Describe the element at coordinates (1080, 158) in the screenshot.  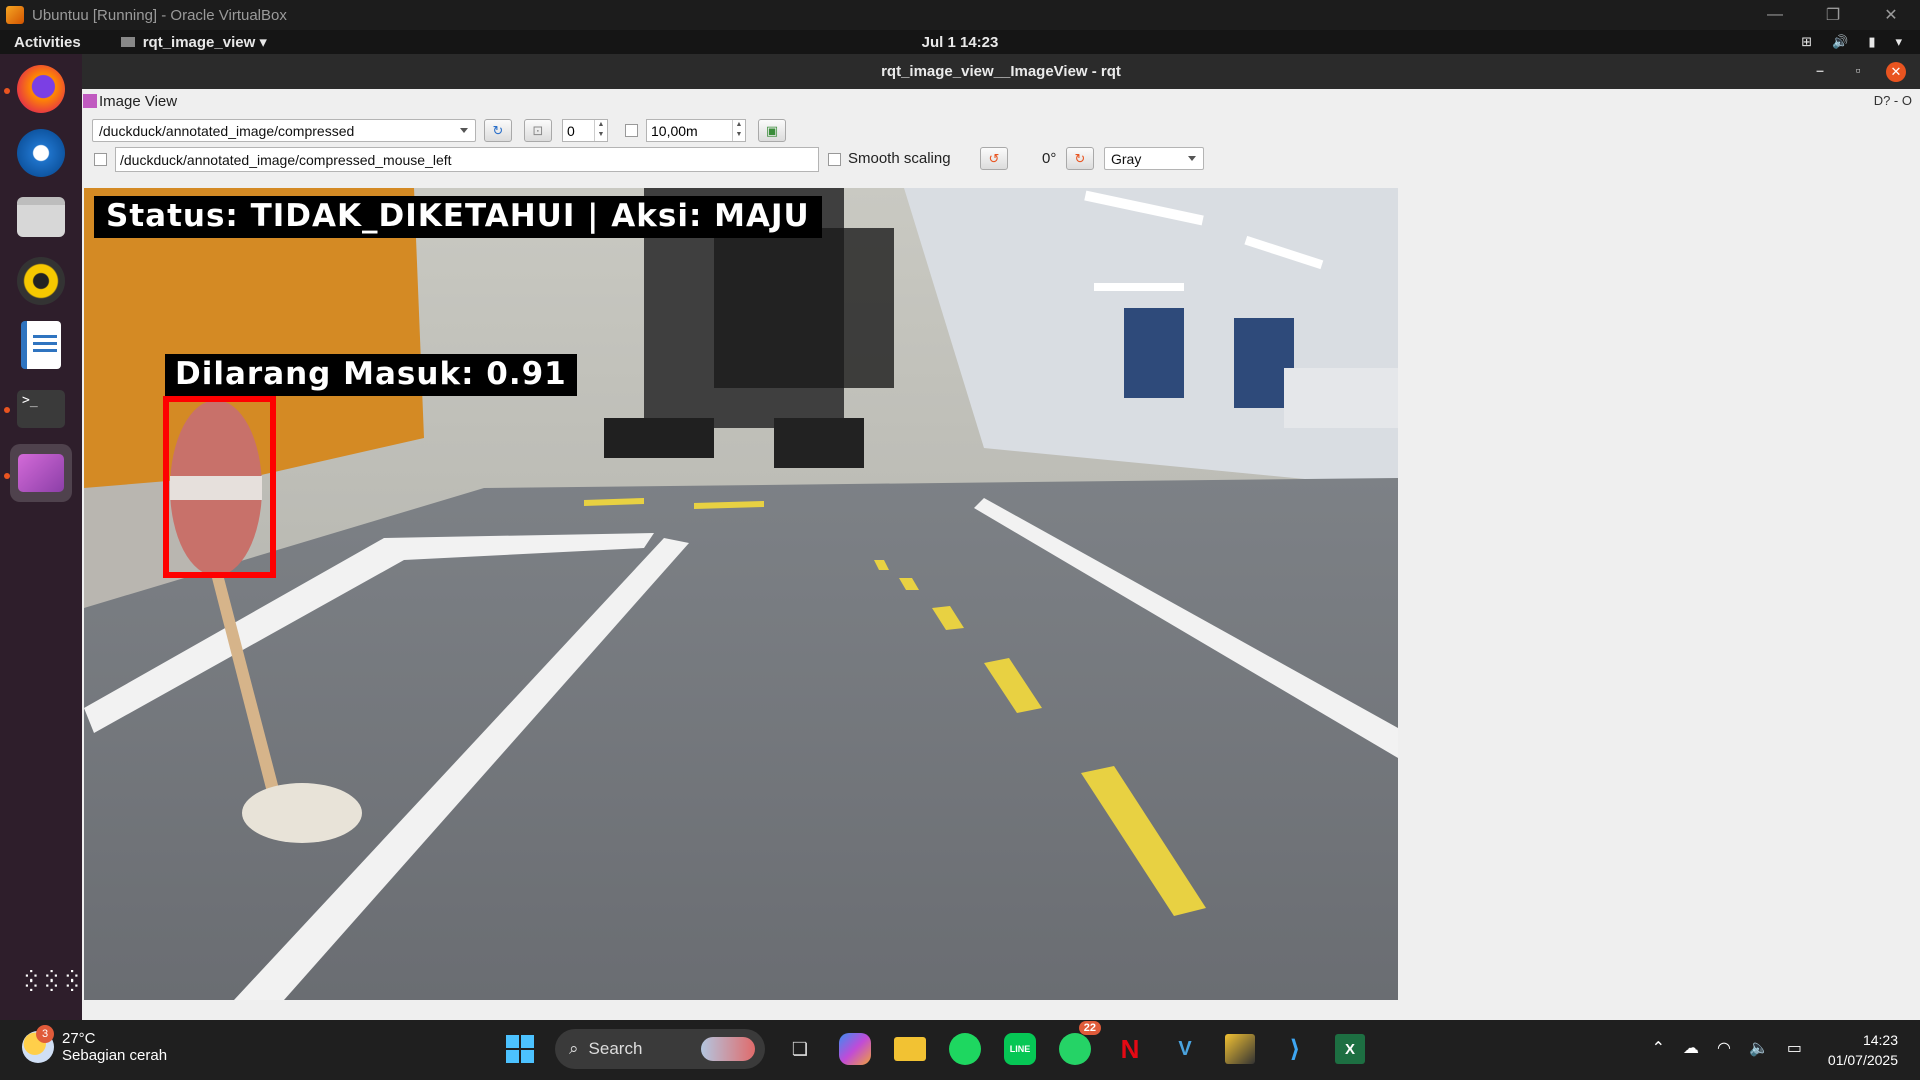
I see `rotate-right-button: ↻` at that location.